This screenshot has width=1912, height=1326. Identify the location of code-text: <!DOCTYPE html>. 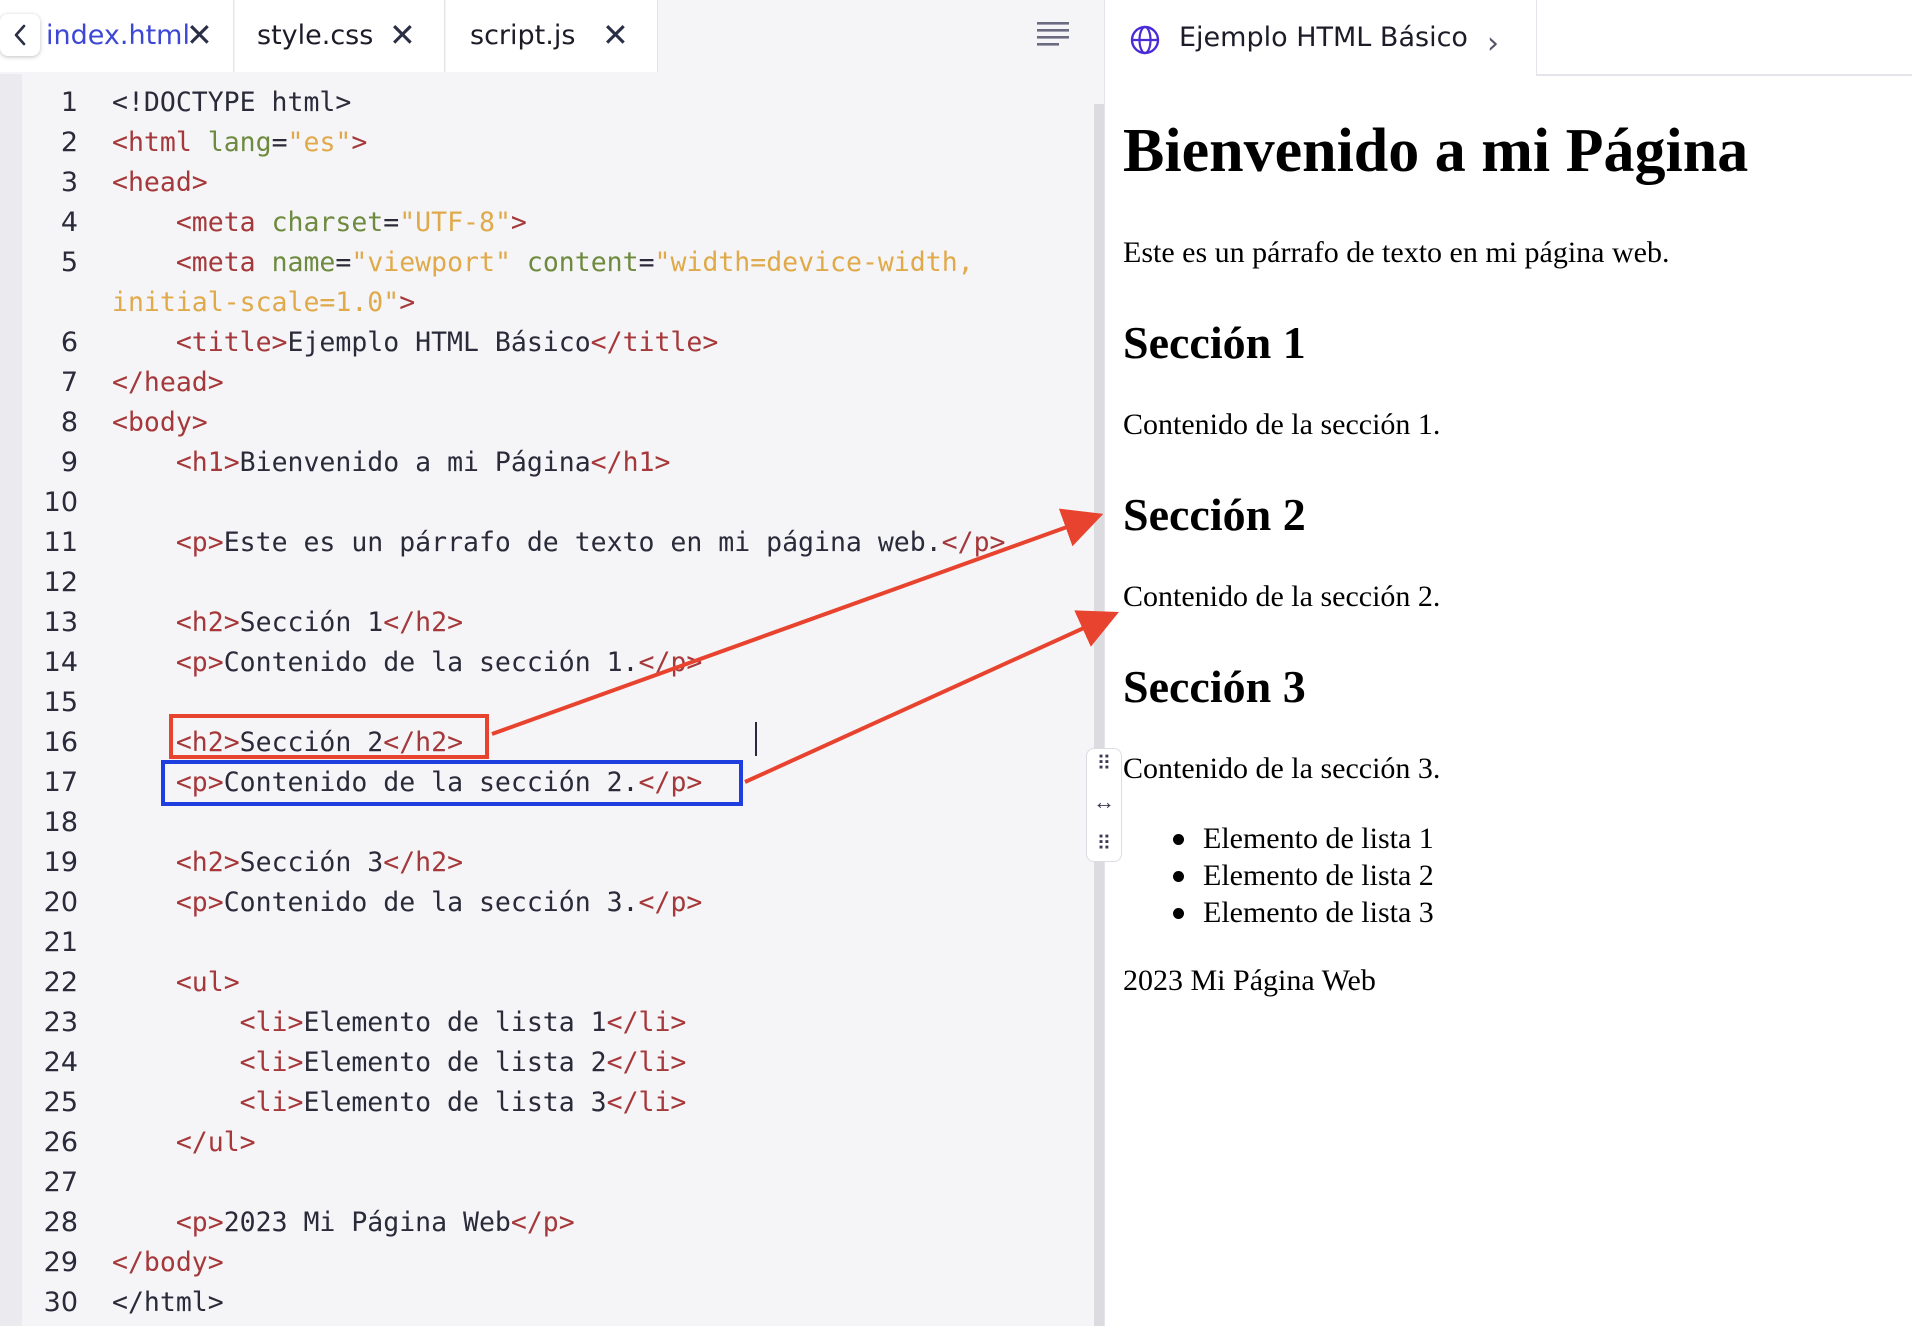
(232, 102).